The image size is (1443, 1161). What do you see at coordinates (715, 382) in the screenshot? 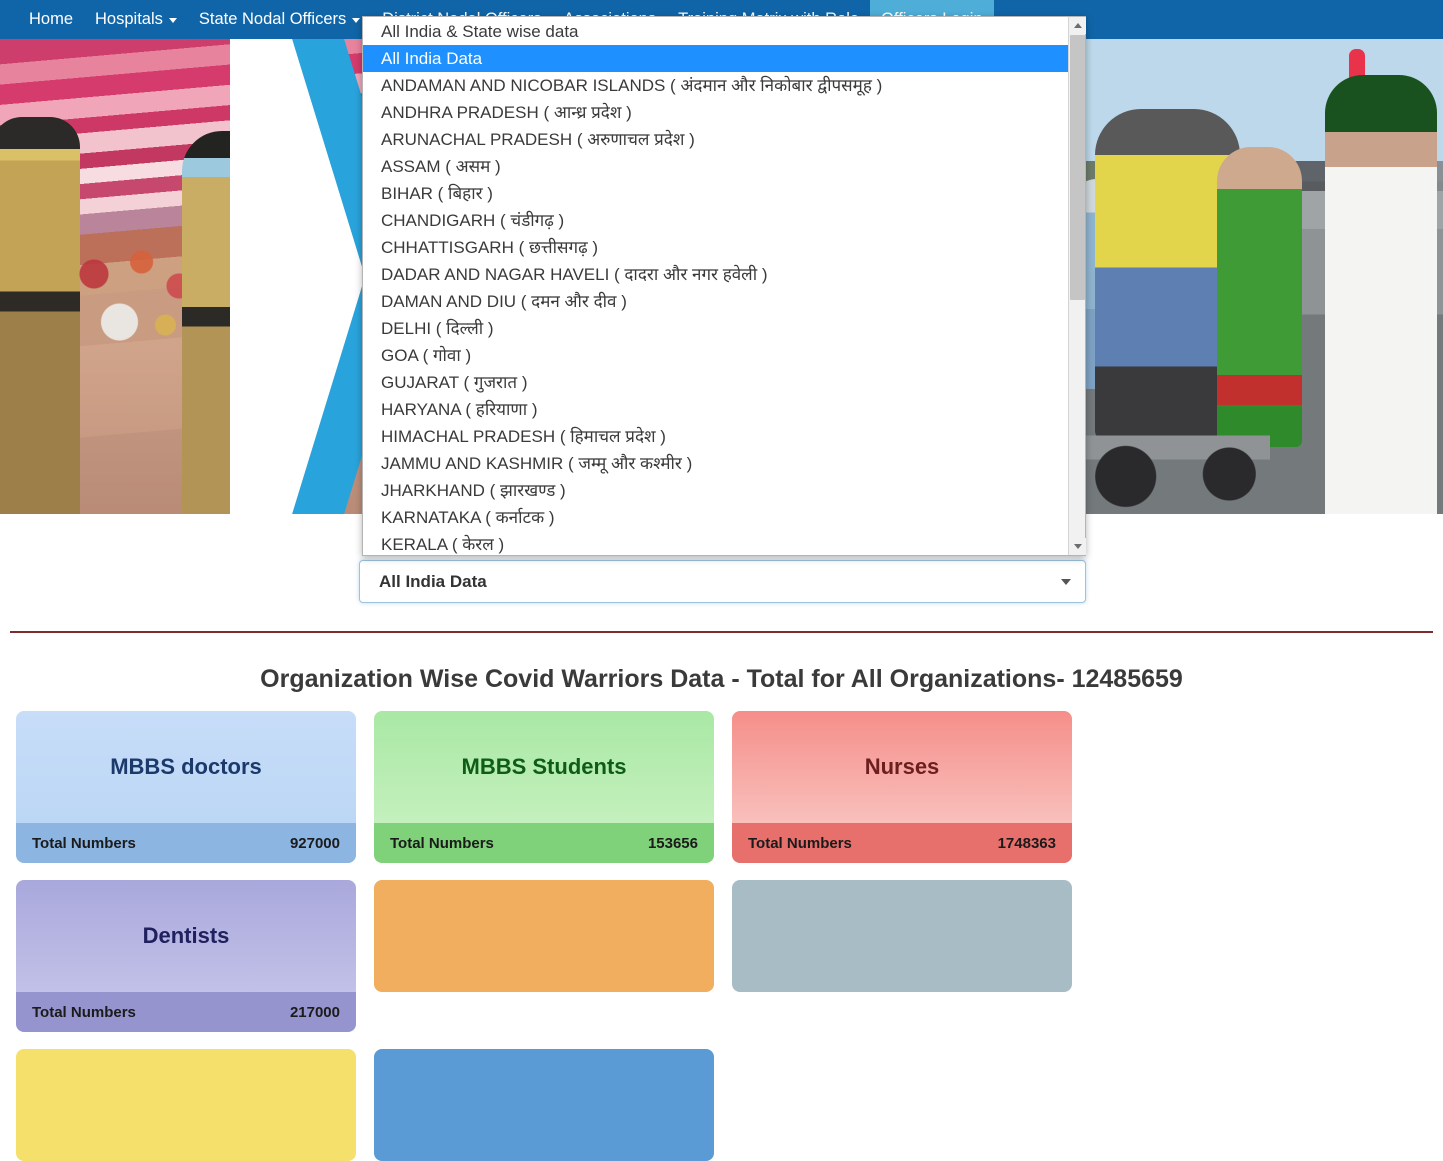
I see `dropdown-option: GUJARAT ( गुजरात )` at bounding box center [715, 382].